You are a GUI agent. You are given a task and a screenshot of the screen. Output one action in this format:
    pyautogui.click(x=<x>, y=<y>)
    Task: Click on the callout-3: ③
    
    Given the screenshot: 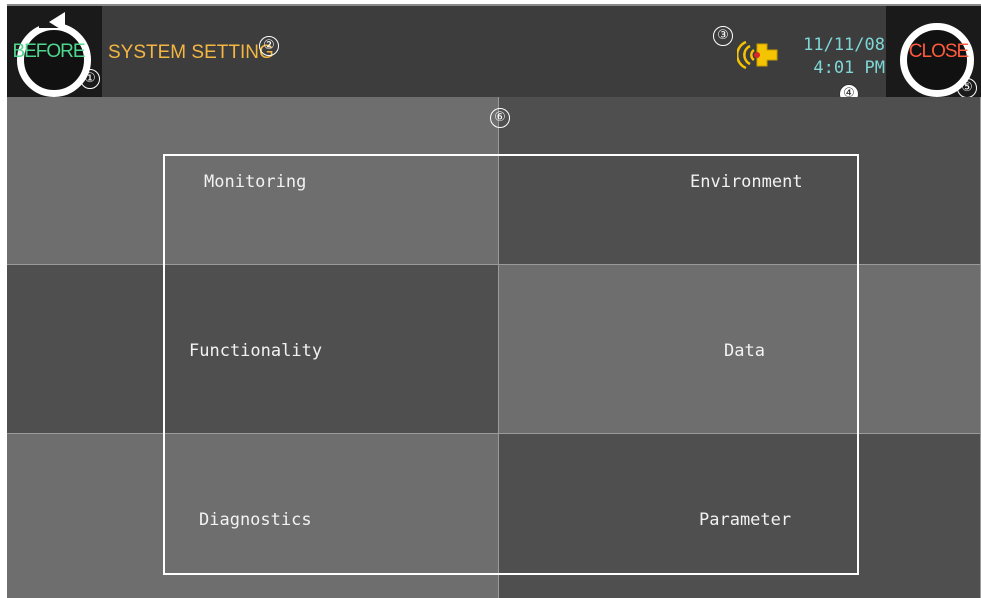 What is the action you would take?
    pyautogui.click(x=723, y=36)
    